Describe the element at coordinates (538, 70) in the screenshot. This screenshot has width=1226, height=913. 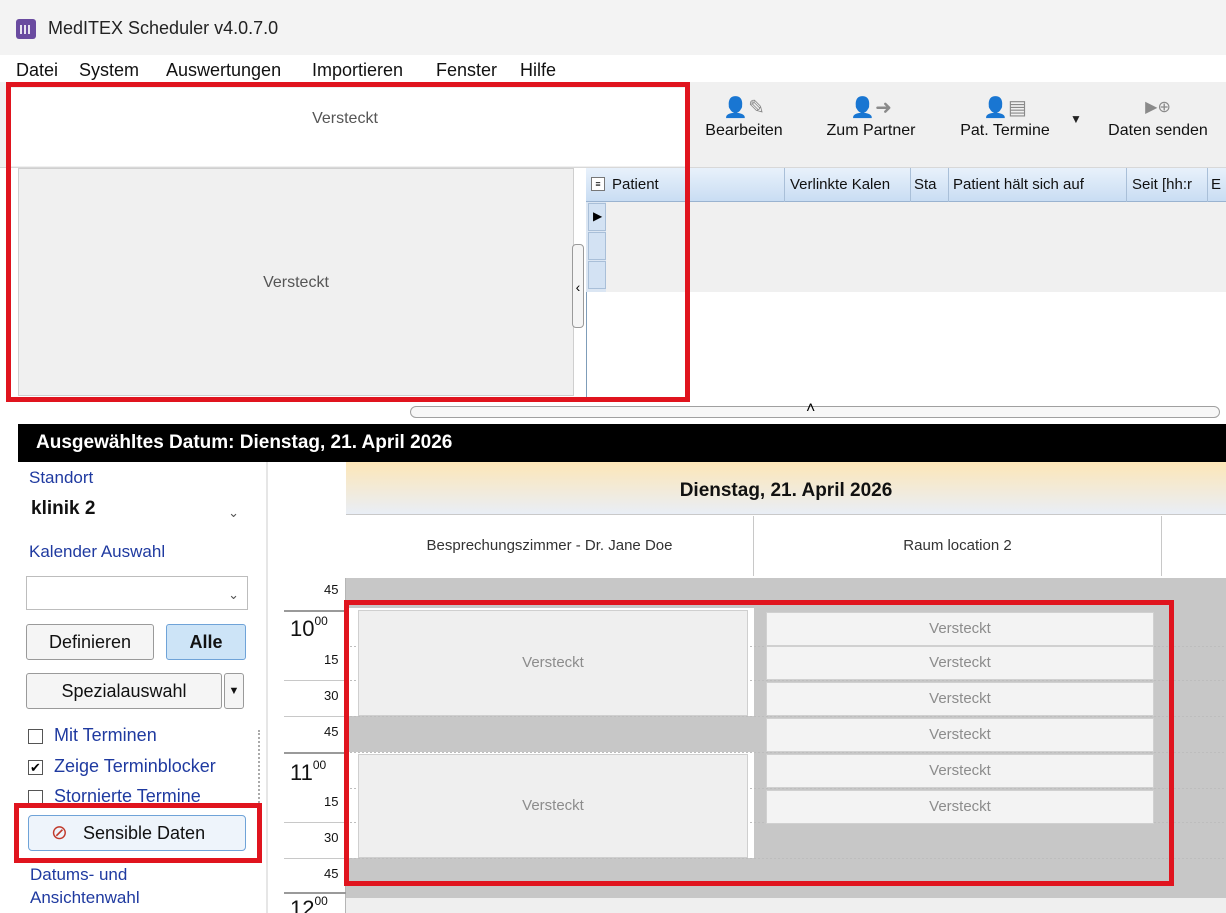
I see `menu-hilfe: Hilfe` at that location.